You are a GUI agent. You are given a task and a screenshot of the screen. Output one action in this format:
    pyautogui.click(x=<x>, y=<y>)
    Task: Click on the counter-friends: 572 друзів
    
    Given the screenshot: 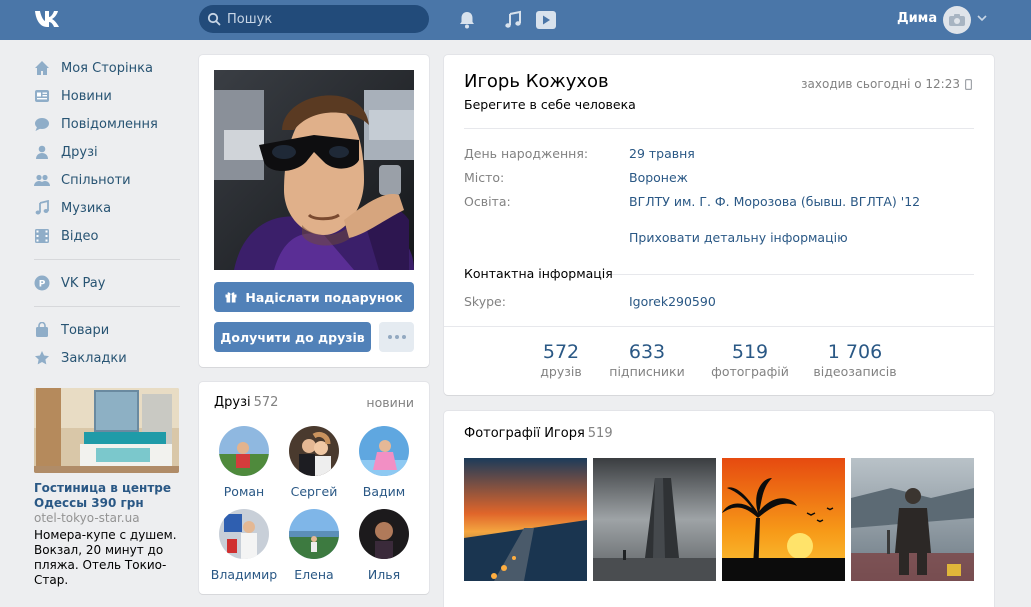 What is the action you would take?
    pyautogui.click(x=561, y=360)
    